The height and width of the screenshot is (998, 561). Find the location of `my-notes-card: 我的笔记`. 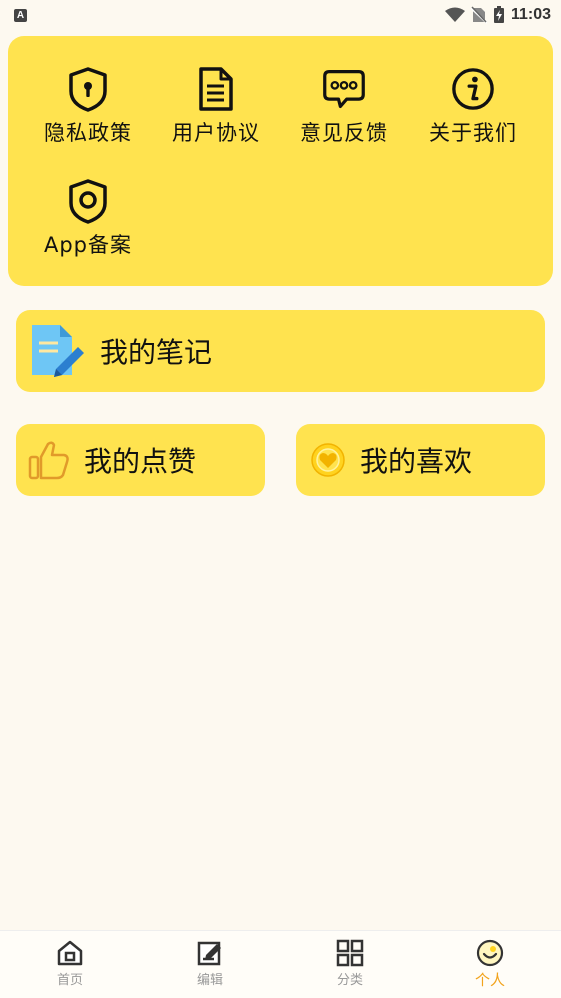

my-notes-card: 我的笔记 is located at coordinates (280, 351).